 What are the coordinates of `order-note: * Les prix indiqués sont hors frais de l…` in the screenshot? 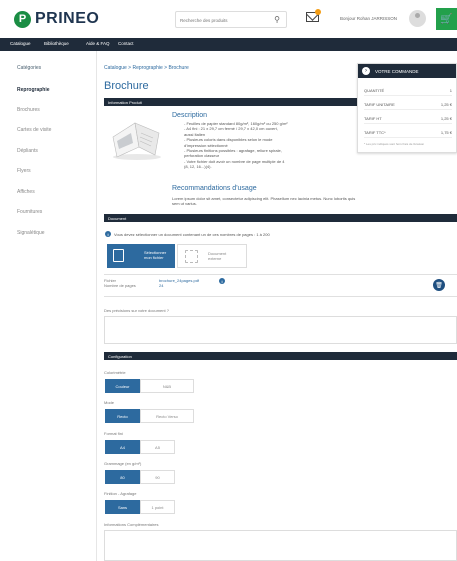 It's located at (394, 144).